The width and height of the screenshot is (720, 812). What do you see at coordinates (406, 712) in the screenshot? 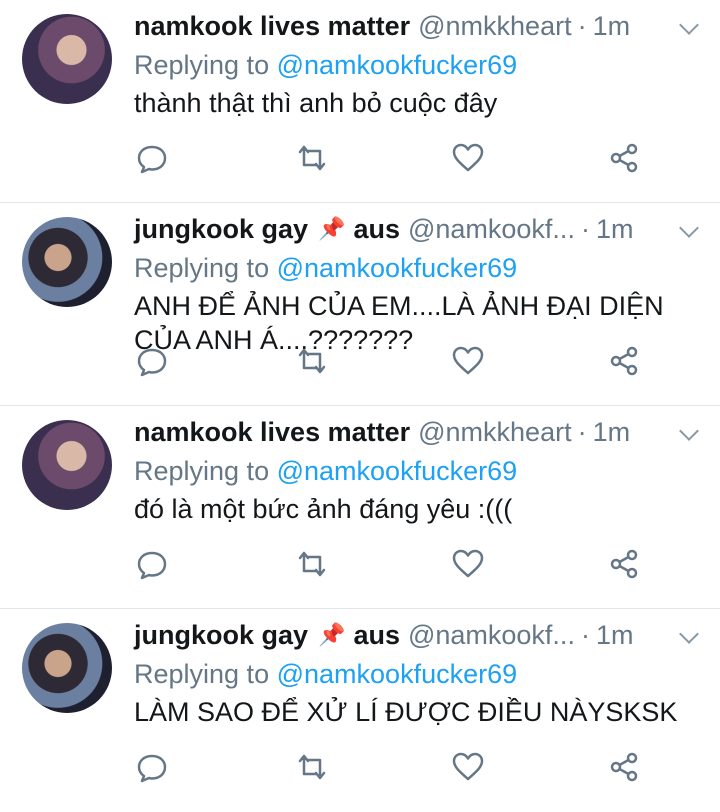
I see `tweet-text: LÀM SAO ĐỂ XỬ LÍ ĐƯỢC ĐIỀU NÀYSKSK` at bounding box center [406, 712].